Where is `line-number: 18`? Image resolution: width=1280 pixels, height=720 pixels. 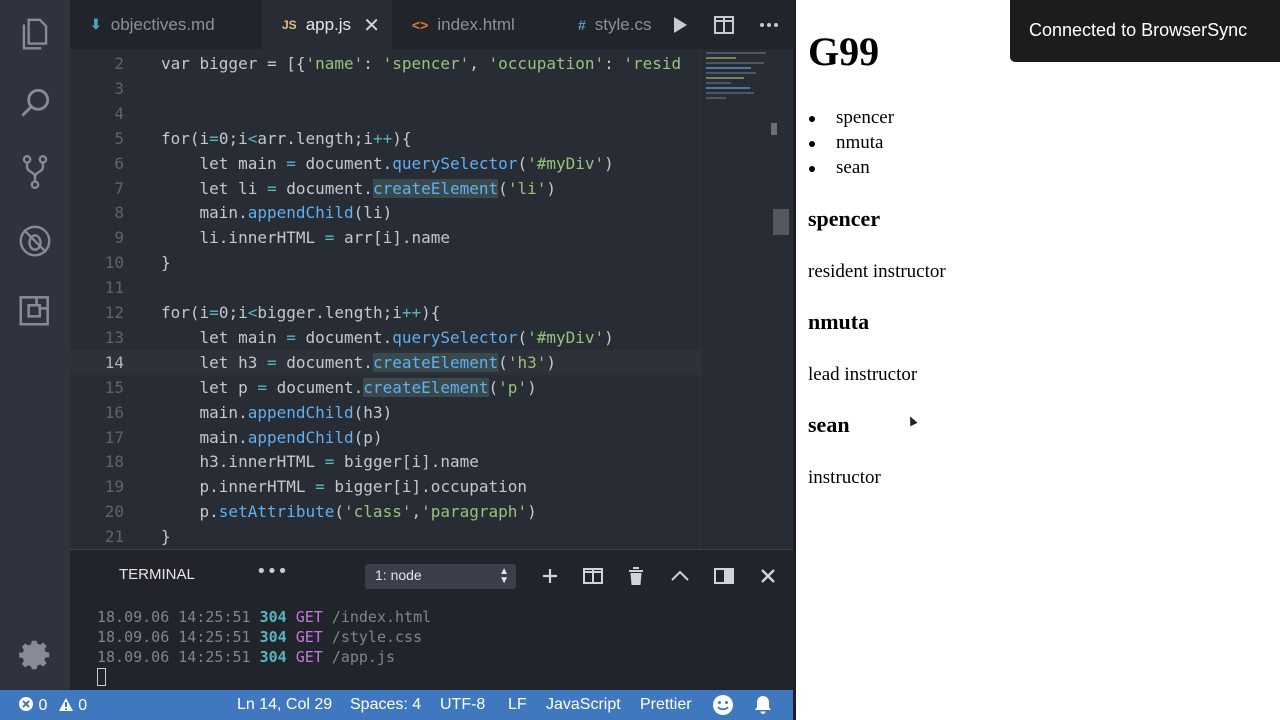 line-number: 18 is located at coordinates (114, 462).